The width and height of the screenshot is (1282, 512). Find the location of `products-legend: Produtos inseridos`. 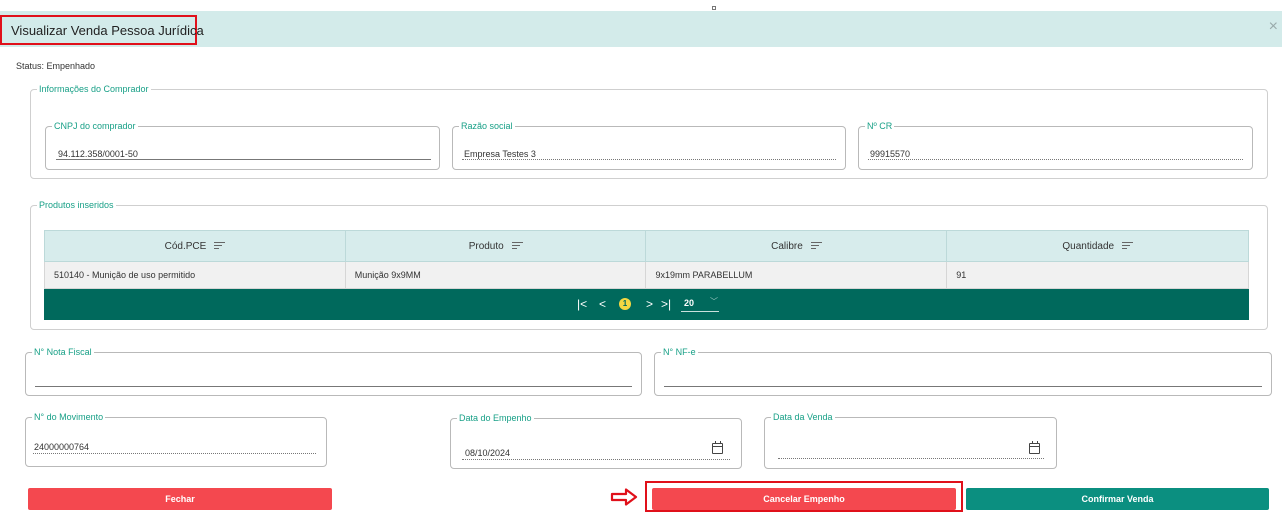

products-legend: Produtos inseridos is located at coordinates (76, 205).